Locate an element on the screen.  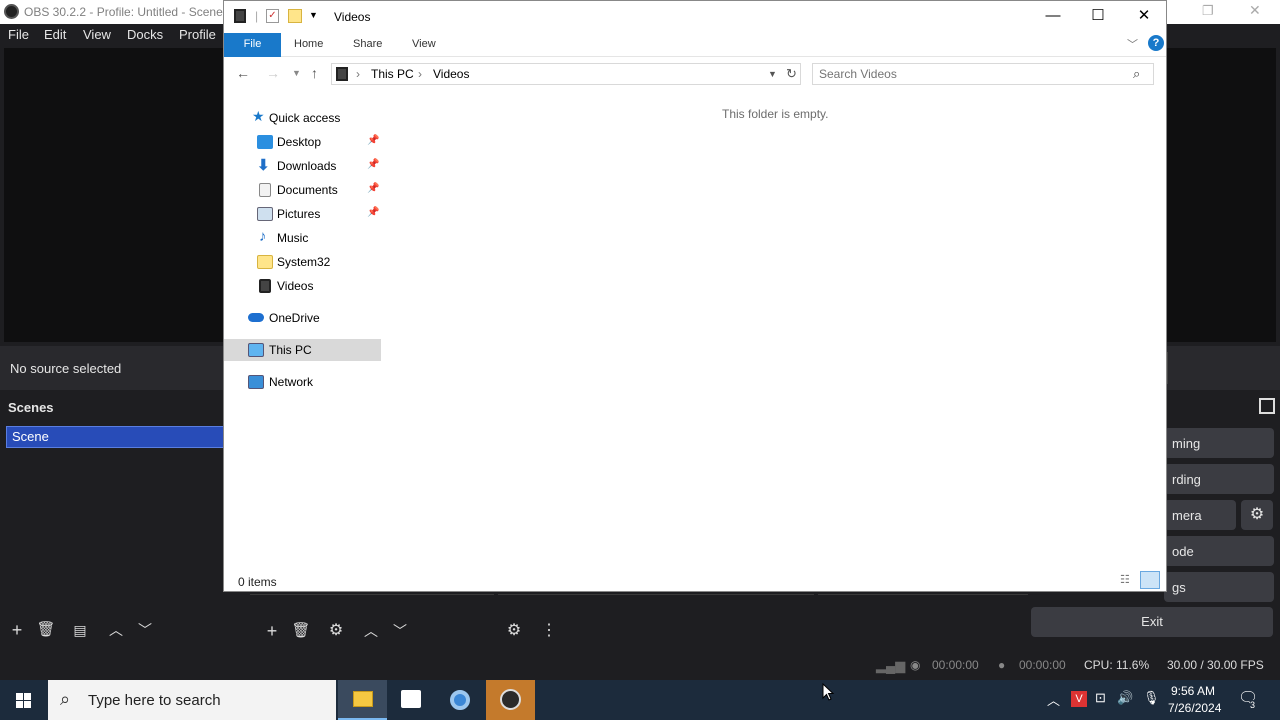
recent-locations-chevron-icon: ▼ is located at coordinates (296, 73).